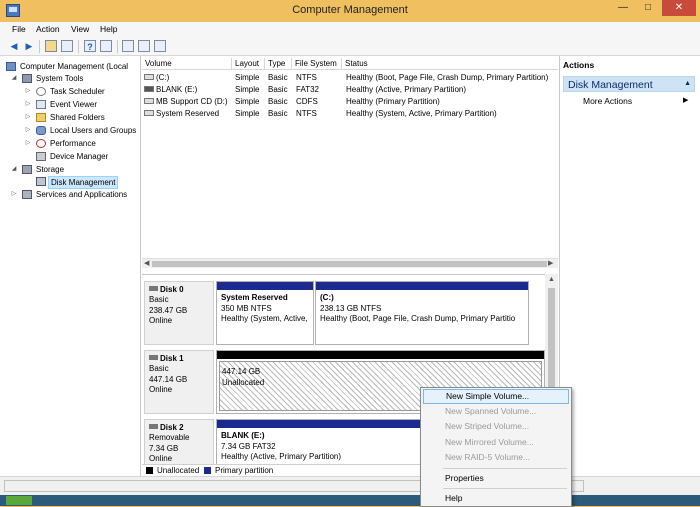  What do you see at coordinates (687, 83) in the screenshot?
I see `collapse-up-icon: ▲` at bounding box center [687, 83].